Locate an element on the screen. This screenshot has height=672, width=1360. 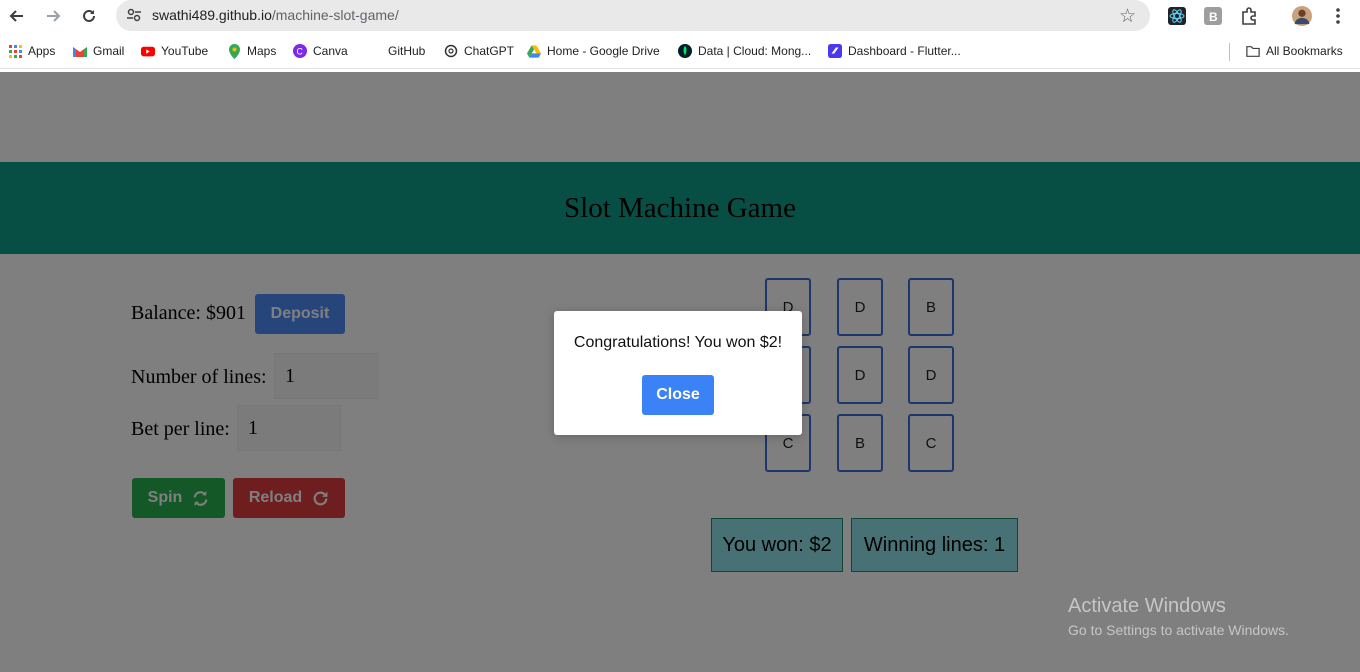
youtube-icon is located at coordinates (148, 51).